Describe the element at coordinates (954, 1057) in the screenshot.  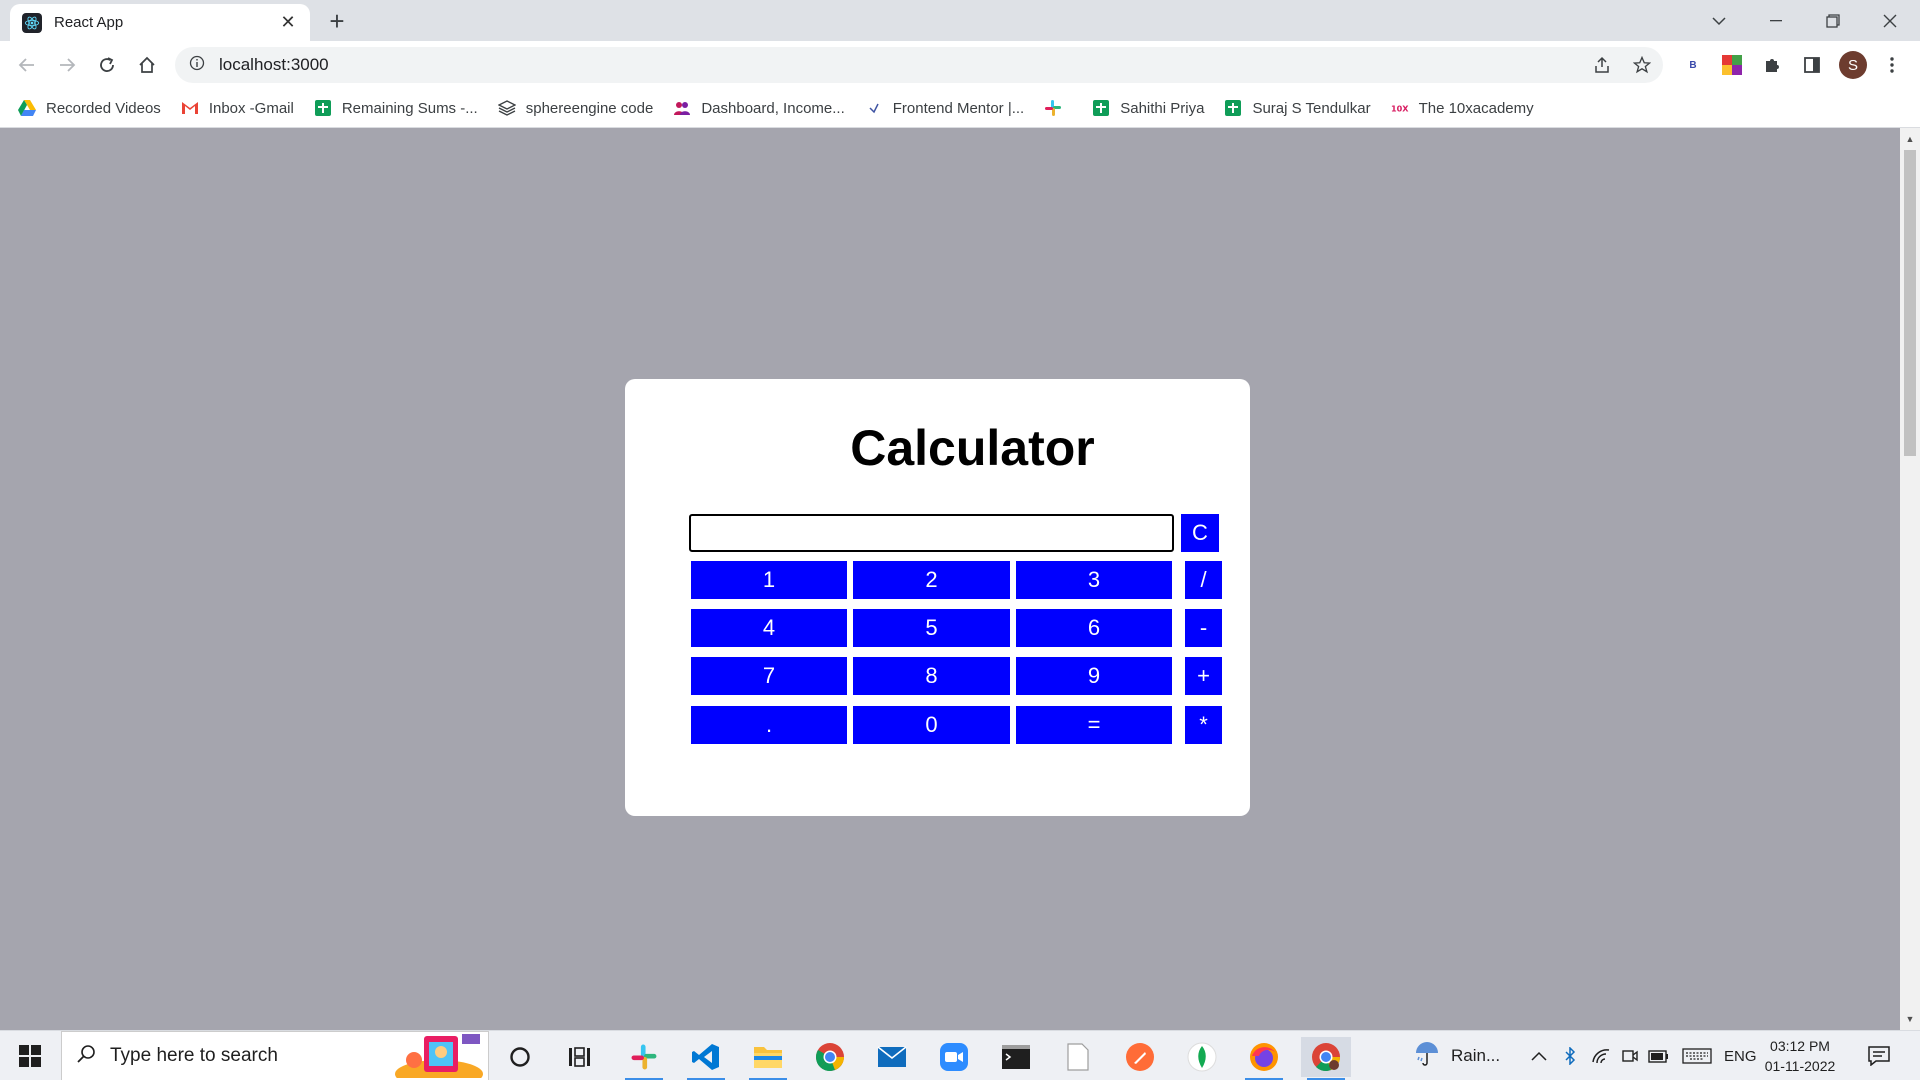
I see `zoom-icon` at that location.